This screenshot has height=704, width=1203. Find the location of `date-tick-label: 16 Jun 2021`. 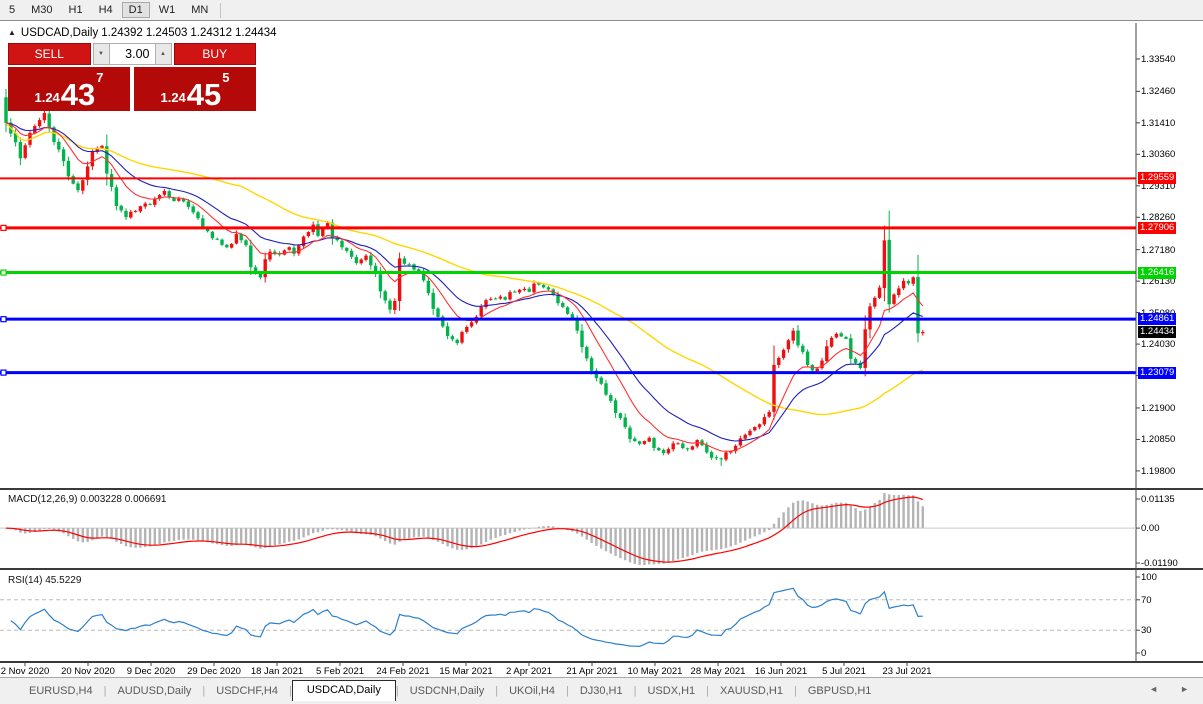

date-tick-label: 16 Jun 2021 is located at coordinates (781, 671).